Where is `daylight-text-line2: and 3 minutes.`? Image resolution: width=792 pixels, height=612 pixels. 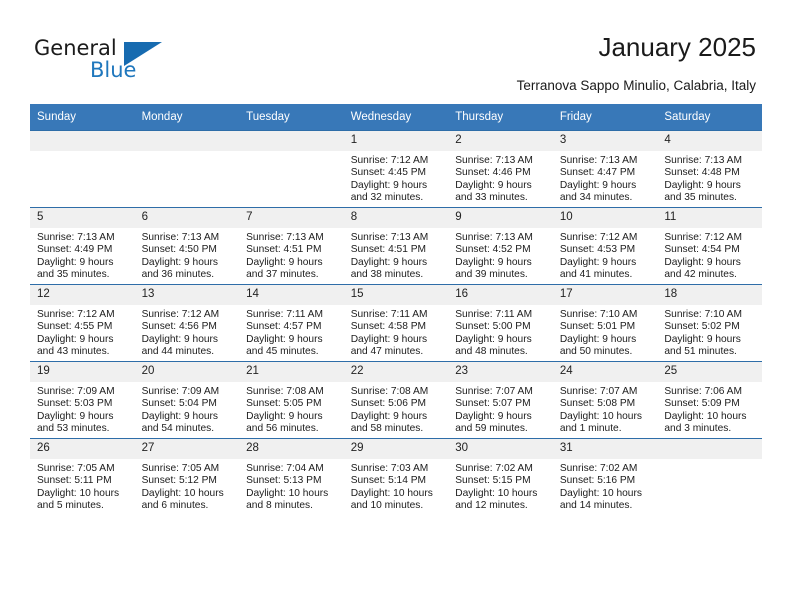
daylight-text-line2: and 3 minutes. is located at coordinates (698, 428).